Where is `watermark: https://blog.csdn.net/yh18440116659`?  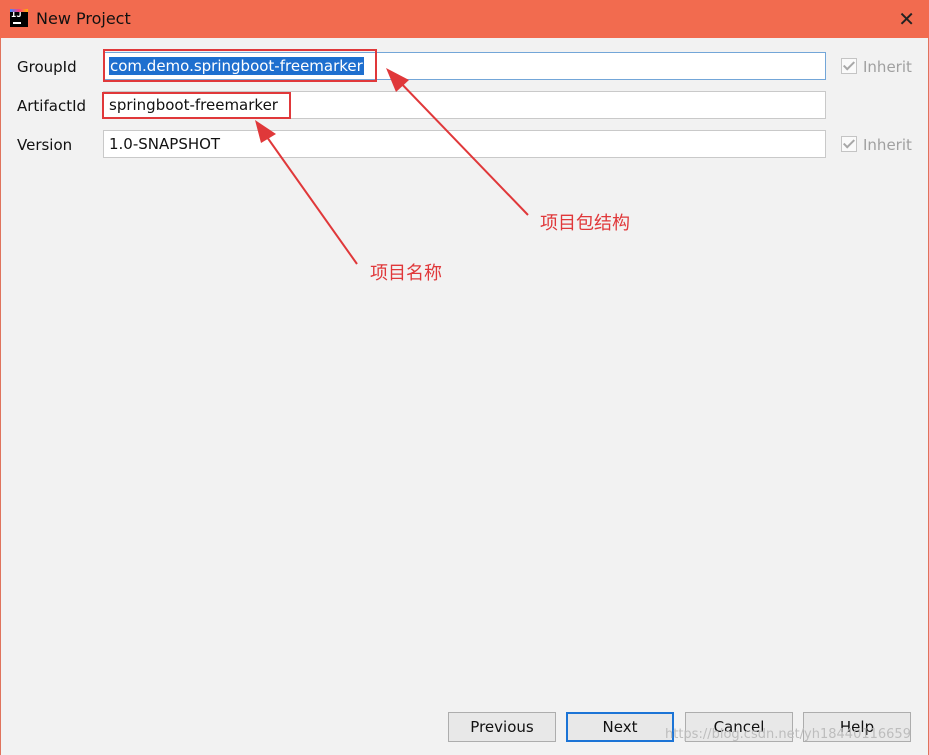 watermark: https://blog.csdn.net/yh18440116659 is located at coordinates (788, 734).